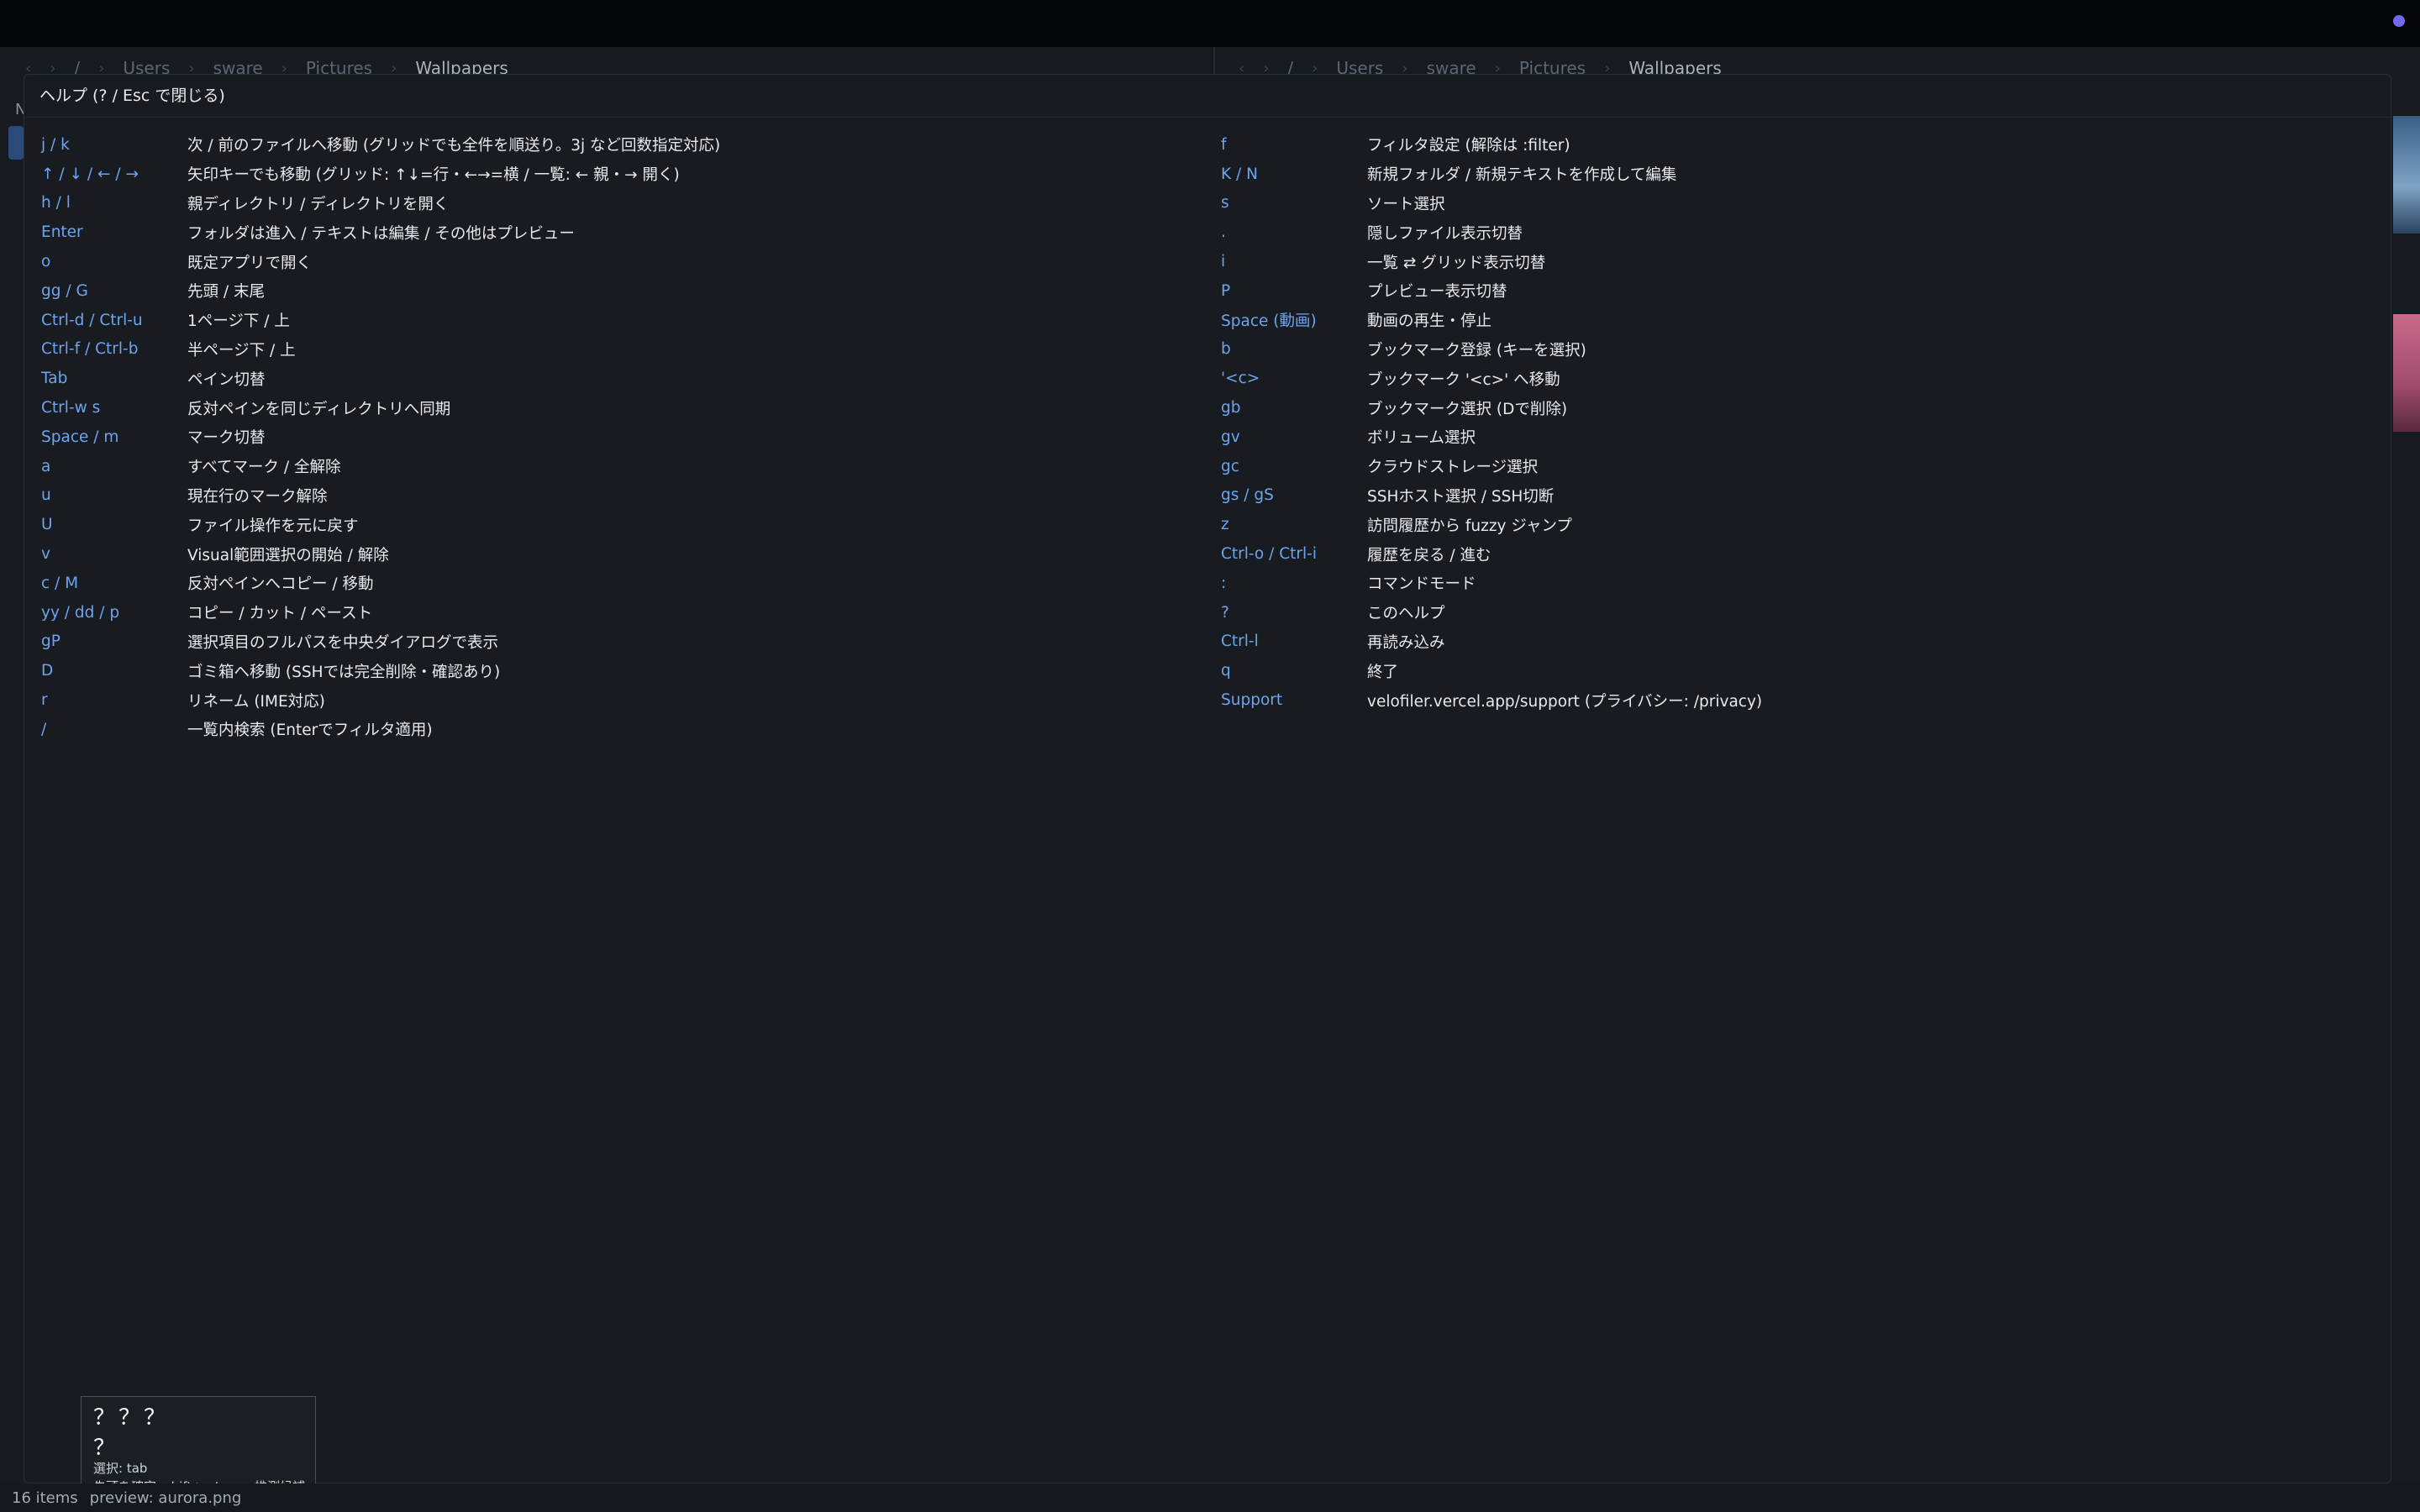 The height and width of the screenshot is (1512, 2420). What do you see at coordinates (241, 350) in the screenshot?
I see `shortcut-description: 半ページ下 / 上` at bounding box center [241, 350].